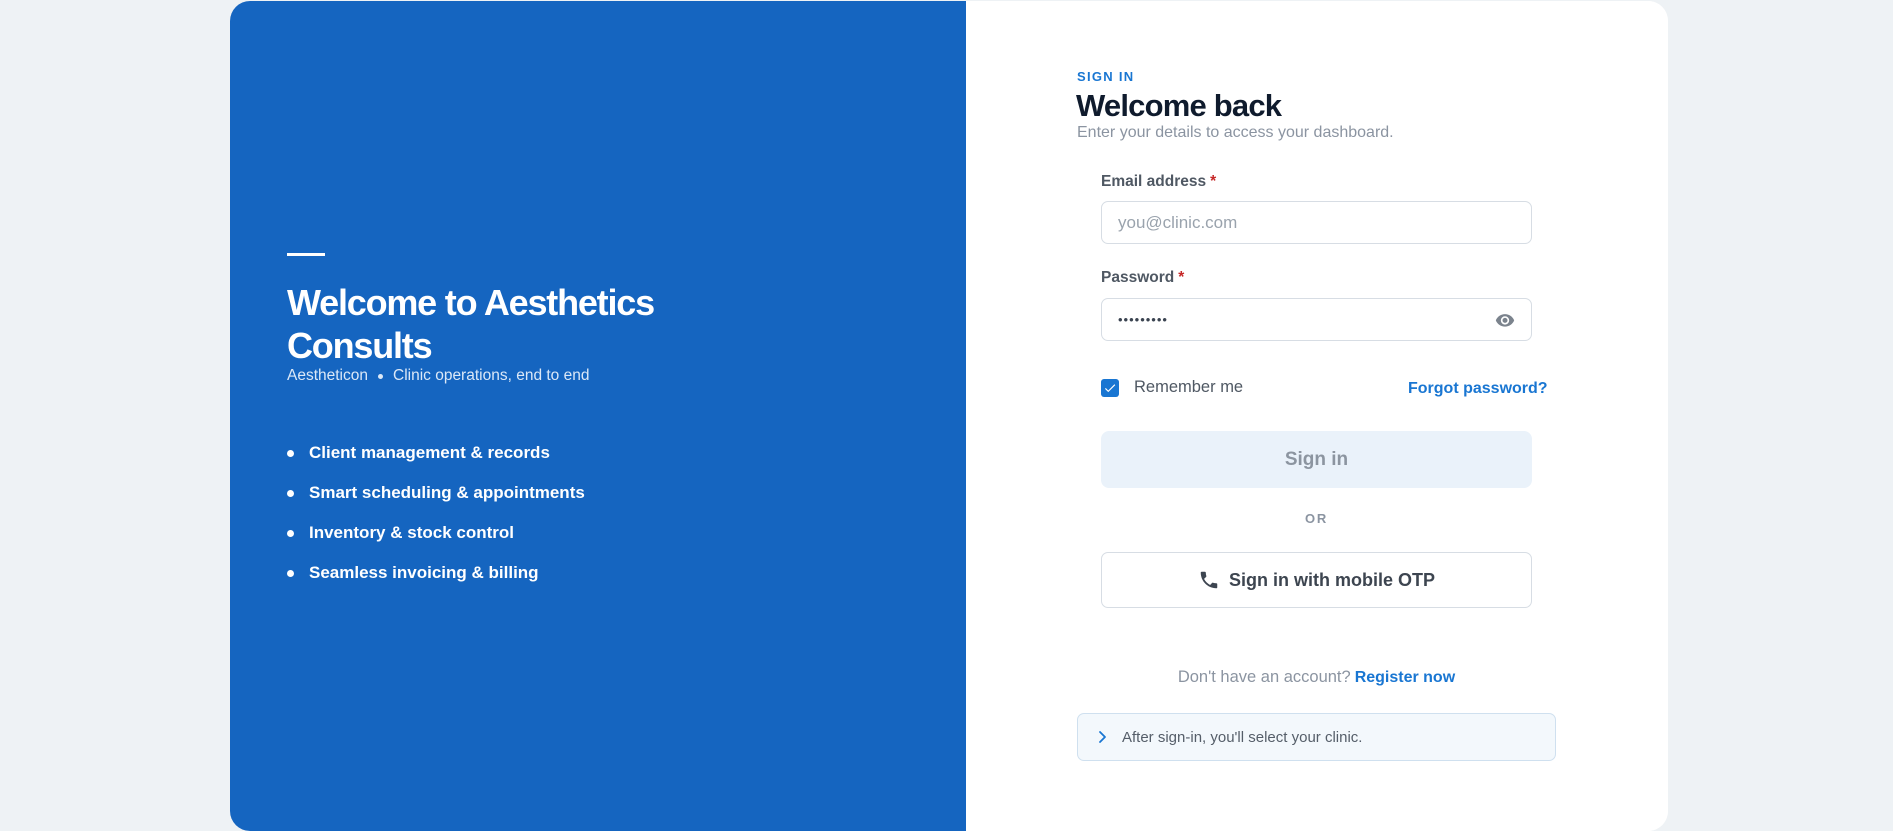 This screenshot has height=831, width=1893. I want to click on chevron-right-icon, so click(1102, 737).